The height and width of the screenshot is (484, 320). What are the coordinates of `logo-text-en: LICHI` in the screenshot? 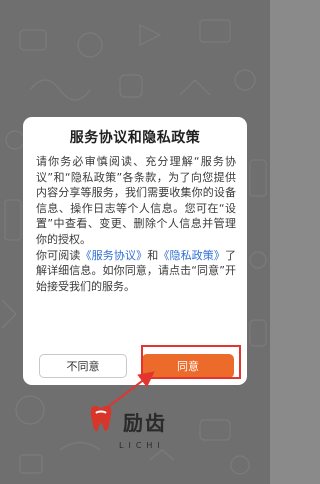 It's located at (142, 445).